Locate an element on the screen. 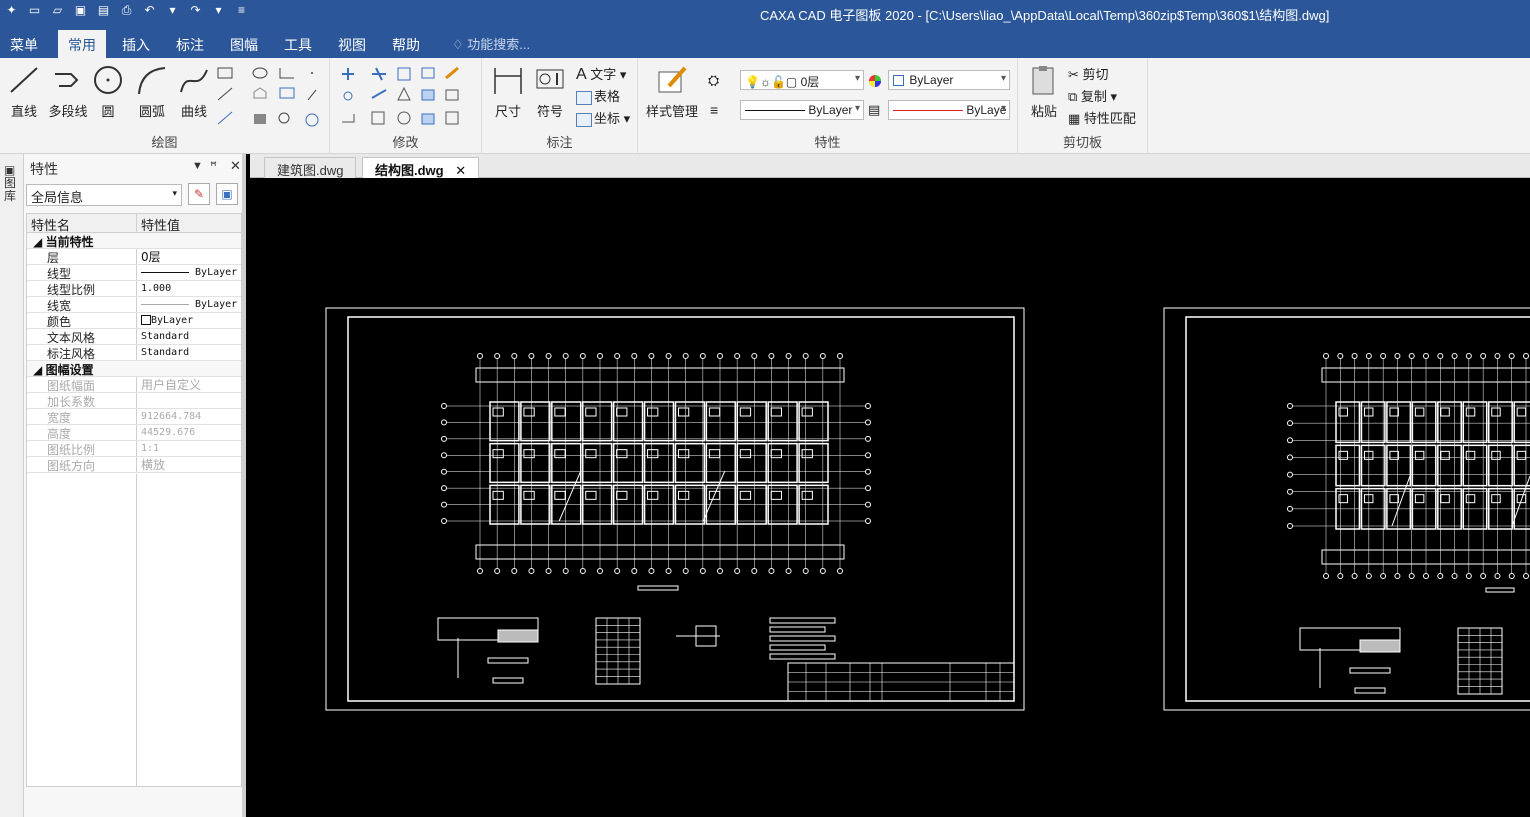 The height and width of the screenshot is (817, 1530). draw-small-tools-icons is located at coordinates (270, 98).